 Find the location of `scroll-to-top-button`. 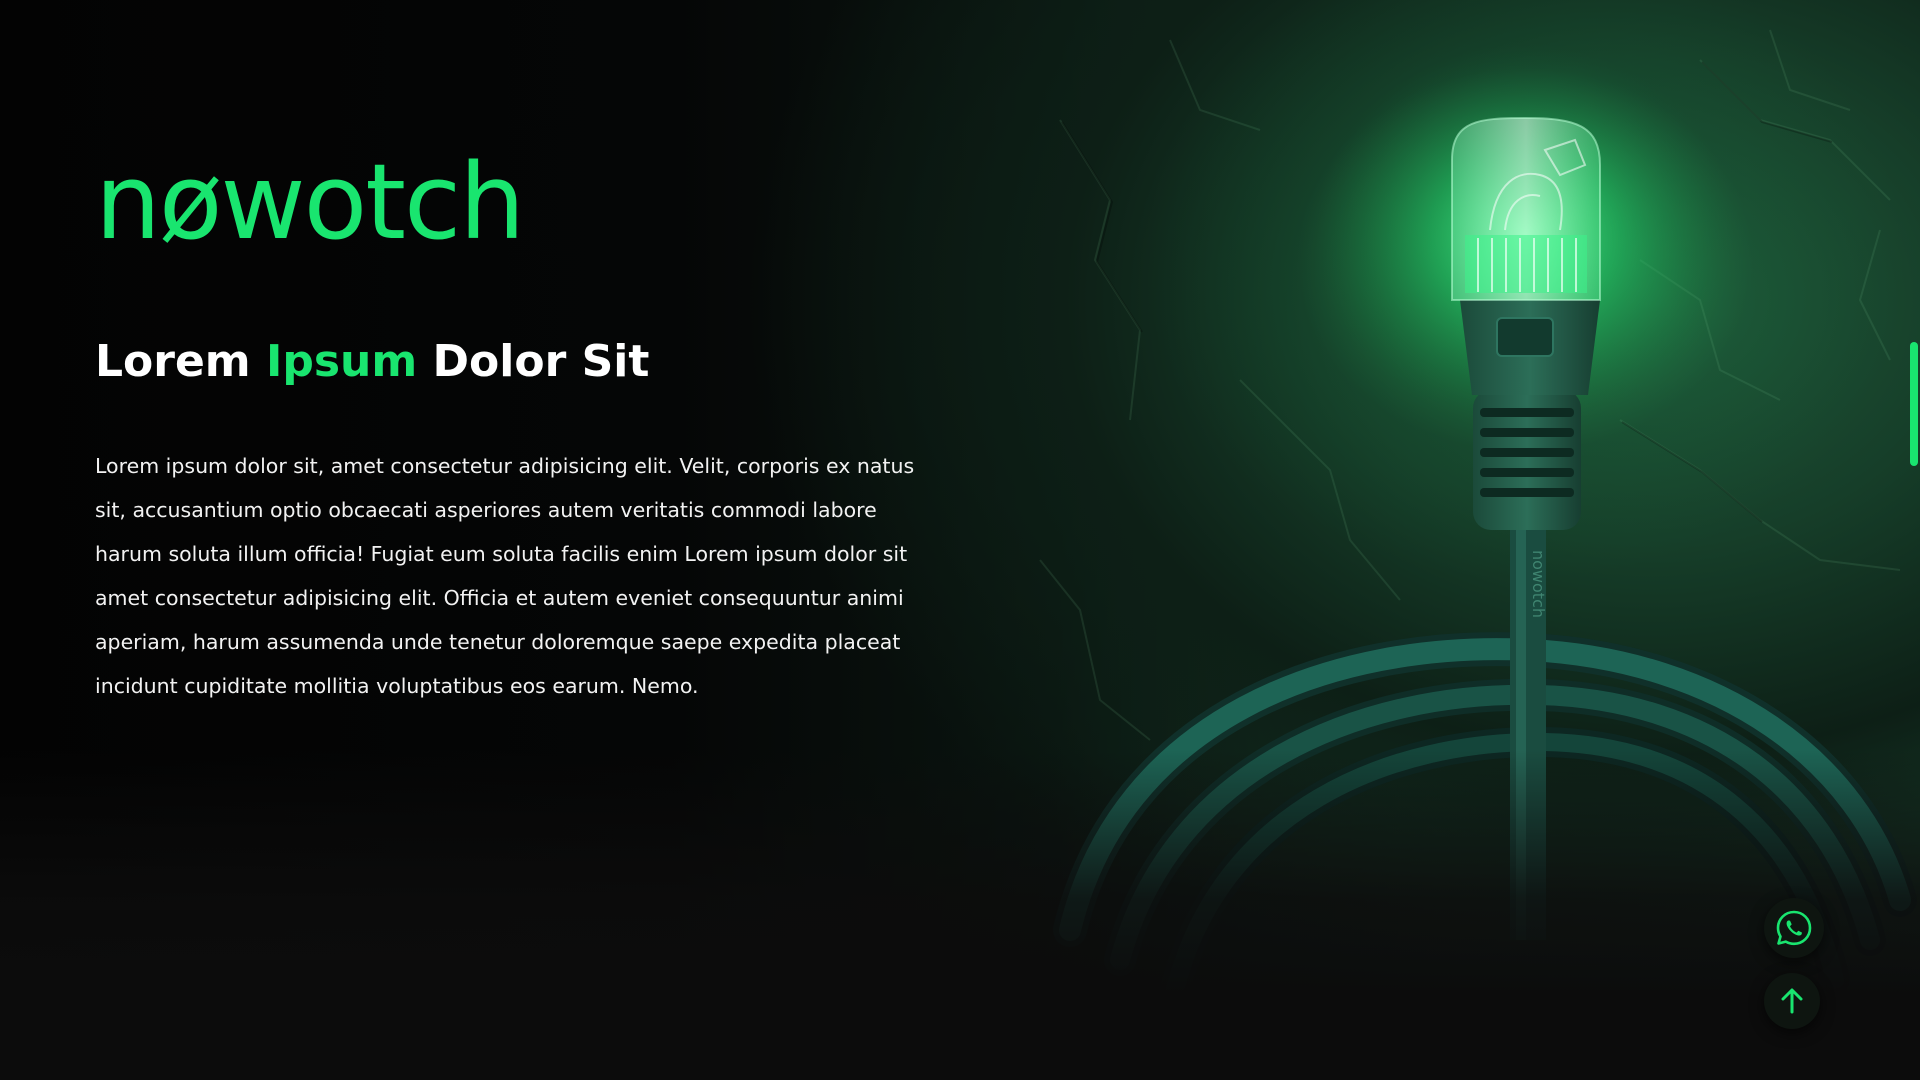

scroll-to-top-button is located at coordinates (1792, 1001).